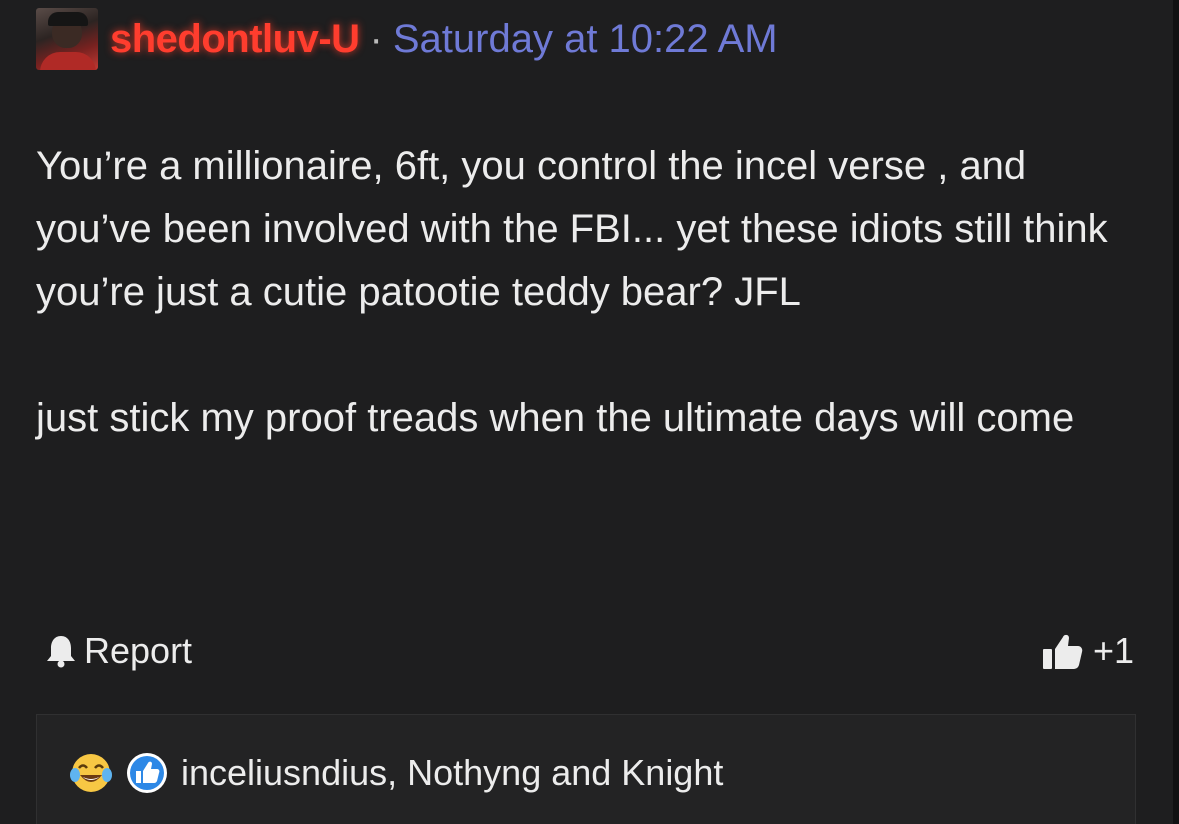 Image resolution: width=1179 pixels, height=824 pixels. I want to click on reactions-row: inceliusndius, Nothyng and Knight, so click(396, 773).